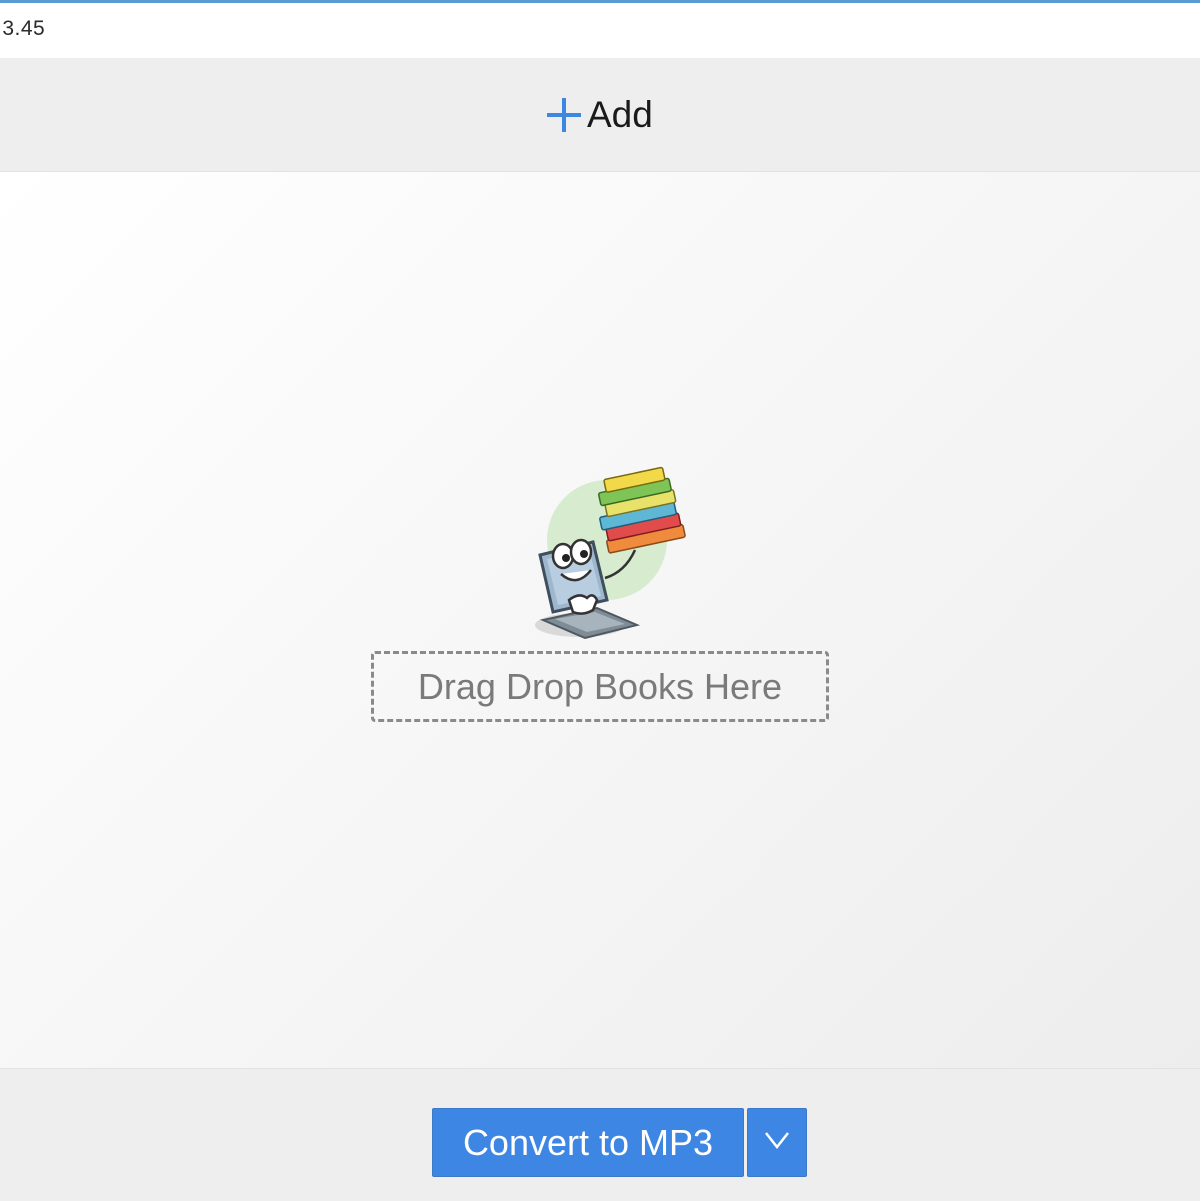  I want to click on plus-icon, so click(564, 115).